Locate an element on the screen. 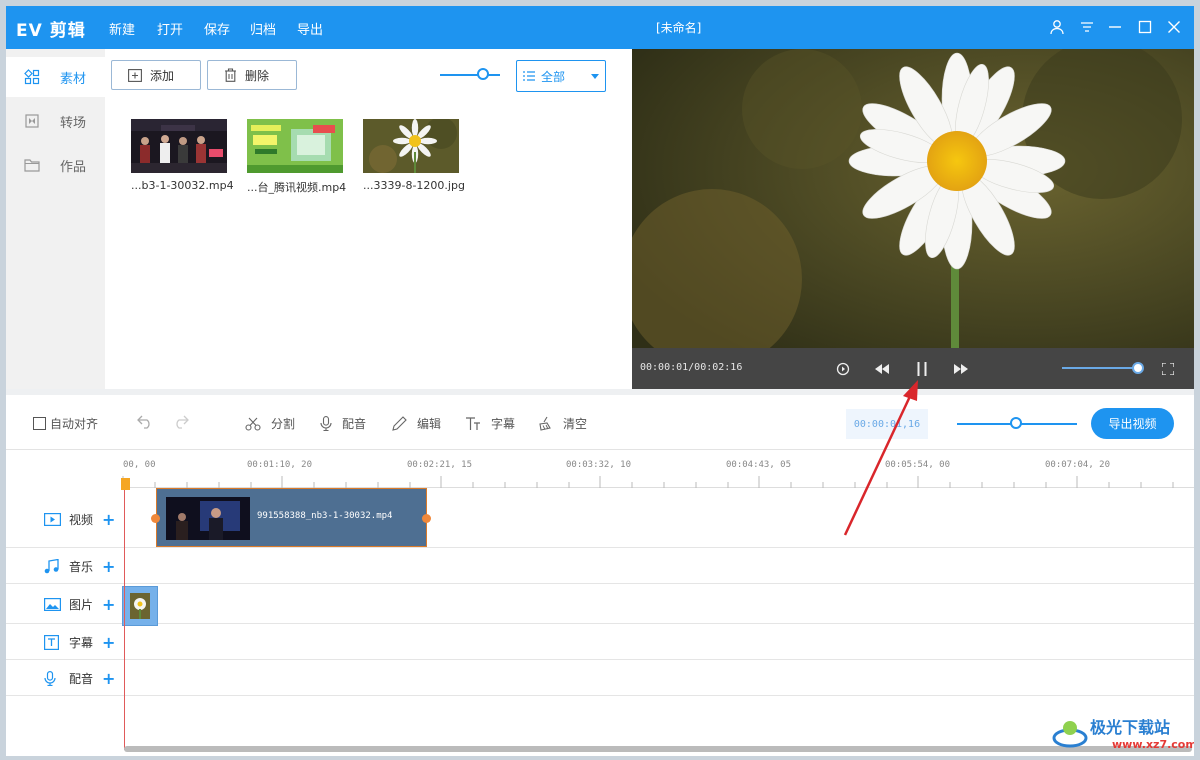 The height and width of the screenshot is (760, 1200). add-voiceover-icon: + is located at coordinates (108, 678).